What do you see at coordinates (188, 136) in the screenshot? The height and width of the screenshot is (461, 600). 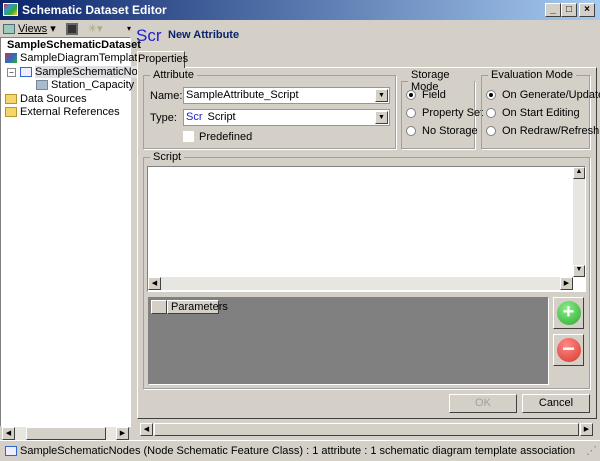 I see `predefined-checkbox` at bounding box center [188, 136].